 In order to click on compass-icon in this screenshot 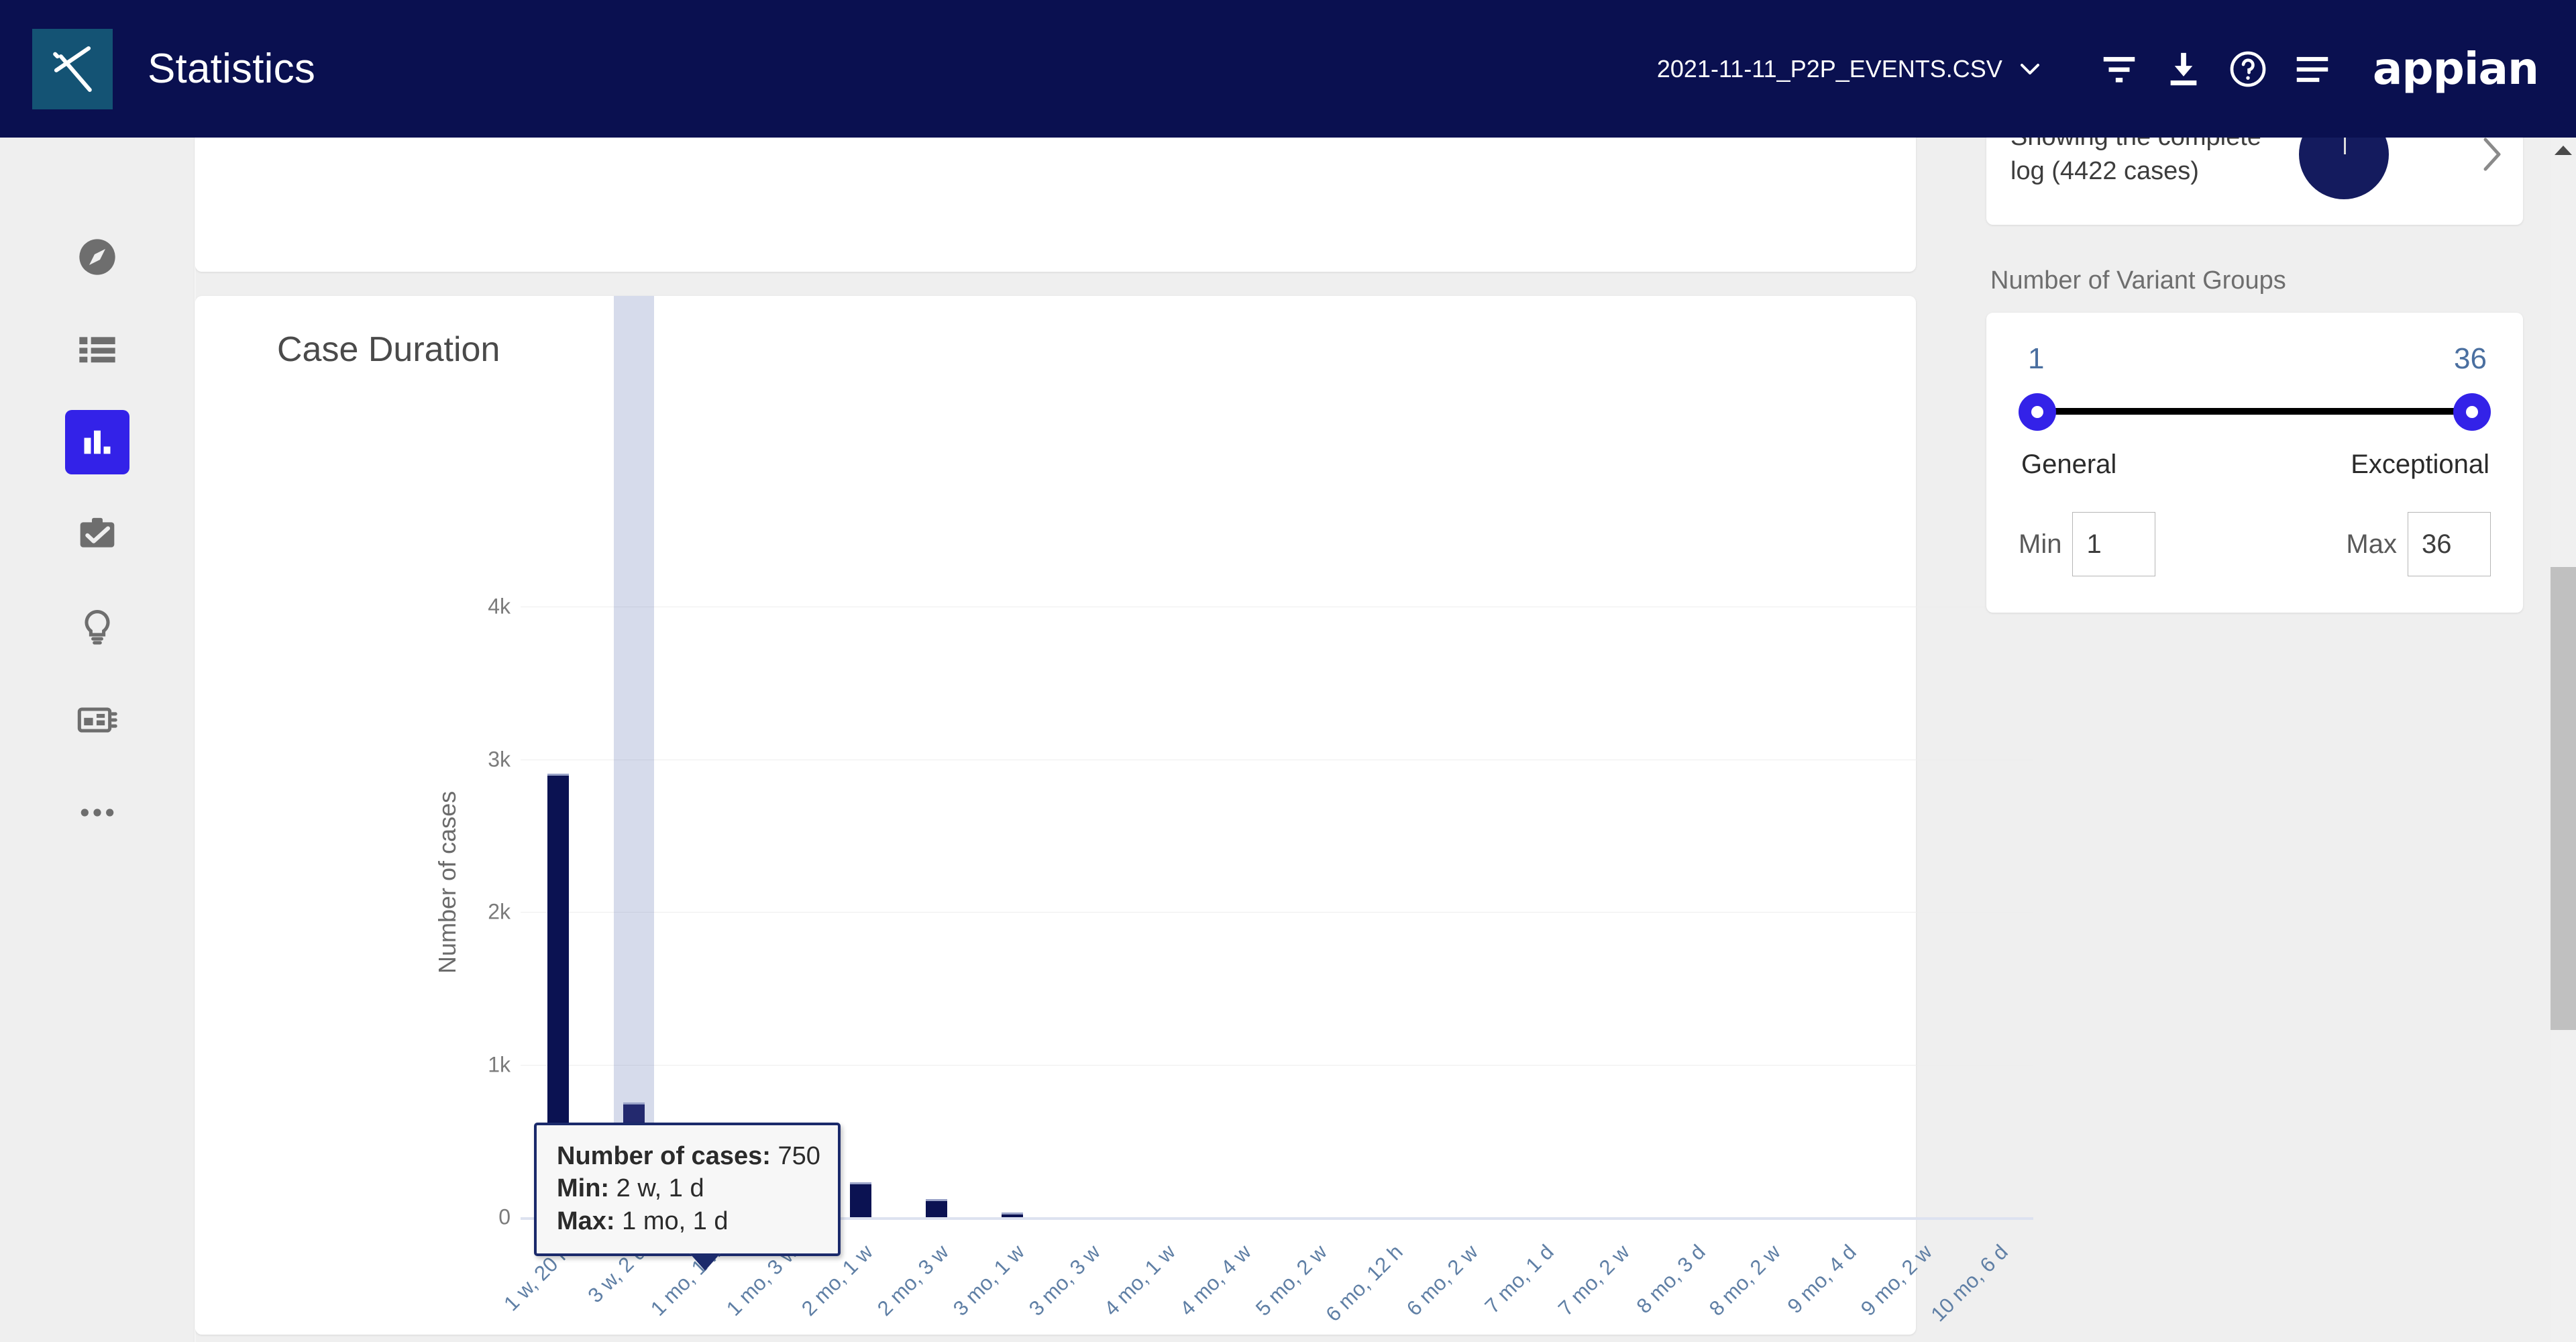, I will do `click(97, 257)`.